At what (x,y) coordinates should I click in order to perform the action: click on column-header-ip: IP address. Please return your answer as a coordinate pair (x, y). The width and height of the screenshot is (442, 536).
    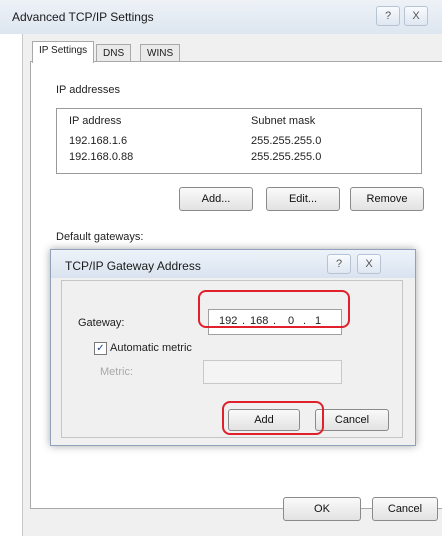
    Looking at the image, I should click on (95, 121).